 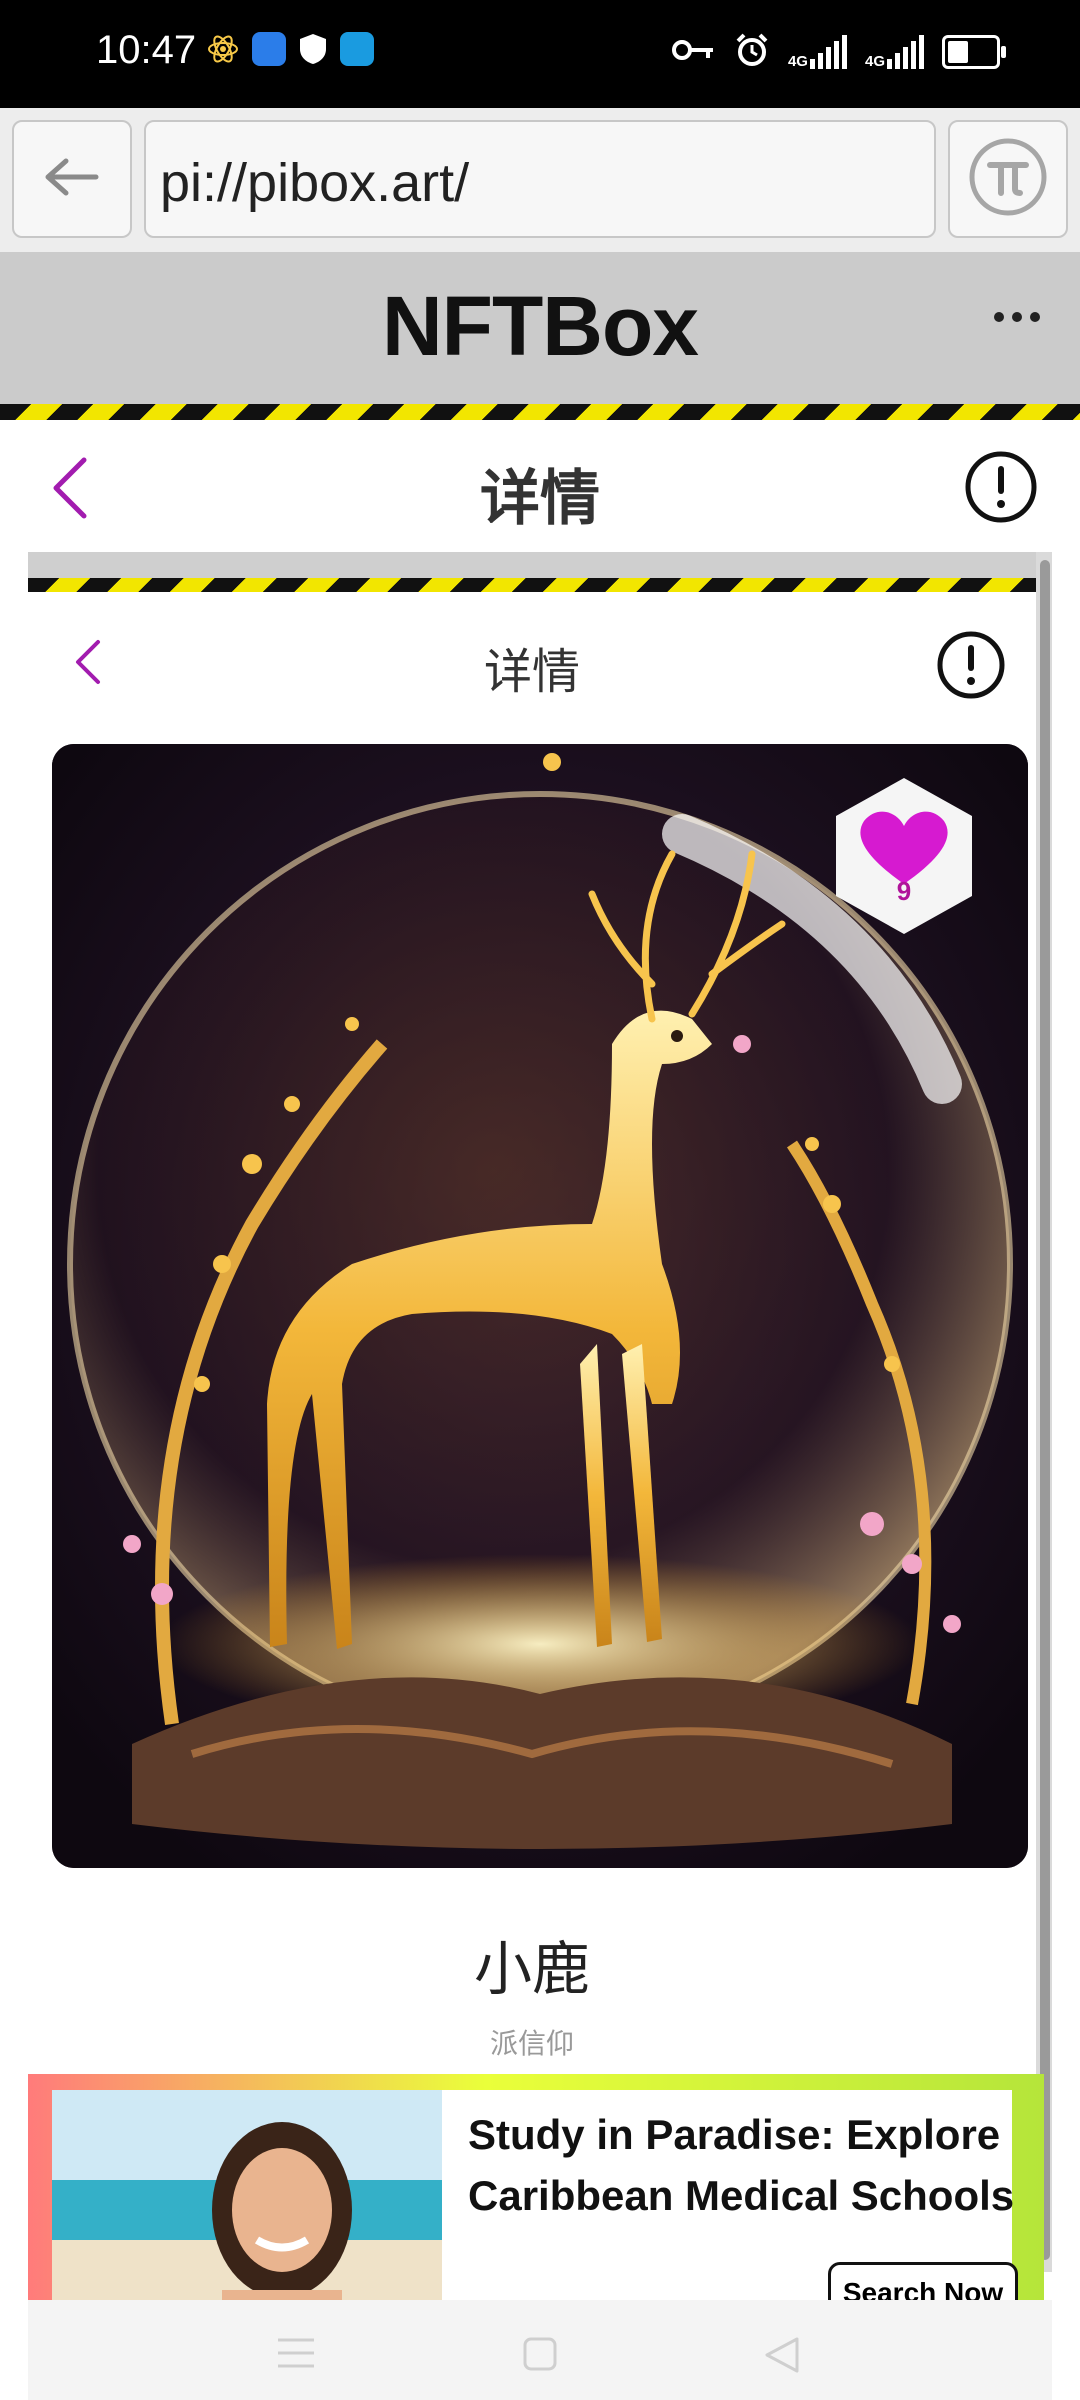 I want to click on ad-cta-button: Search Now, so click(x=923, y=2281).